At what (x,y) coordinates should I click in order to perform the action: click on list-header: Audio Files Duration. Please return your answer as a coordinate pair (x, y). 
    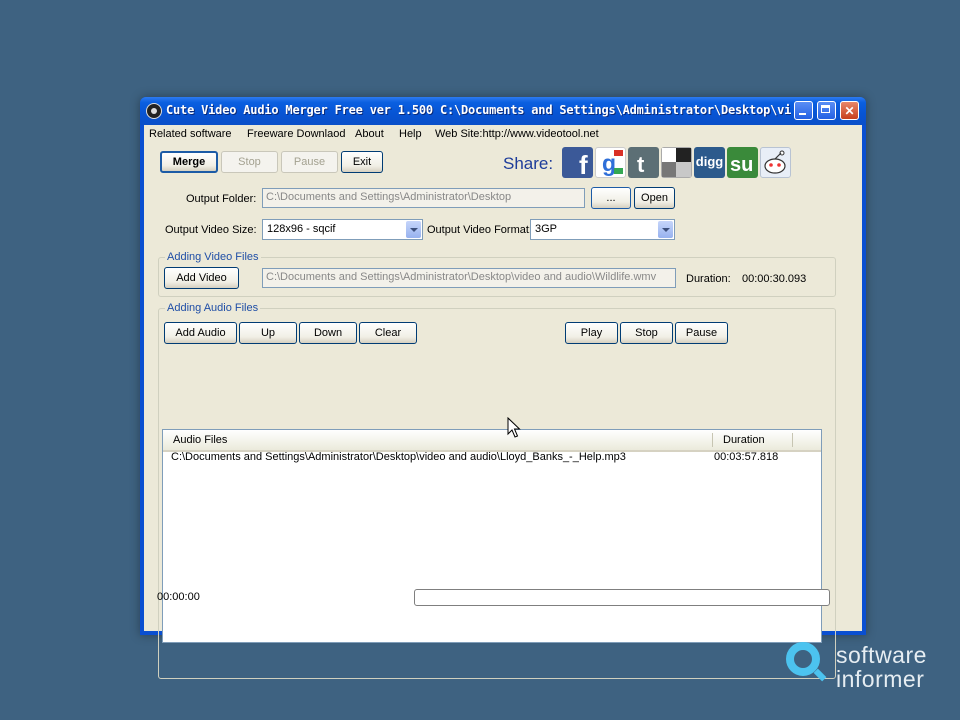
    Looking at the image, I should click on (492, 441).